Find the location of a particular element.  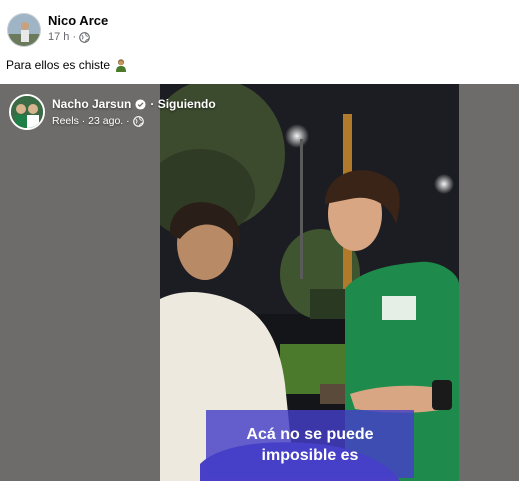

reel-follow-status: · Siguiendo is located at coordinates (182, 104).